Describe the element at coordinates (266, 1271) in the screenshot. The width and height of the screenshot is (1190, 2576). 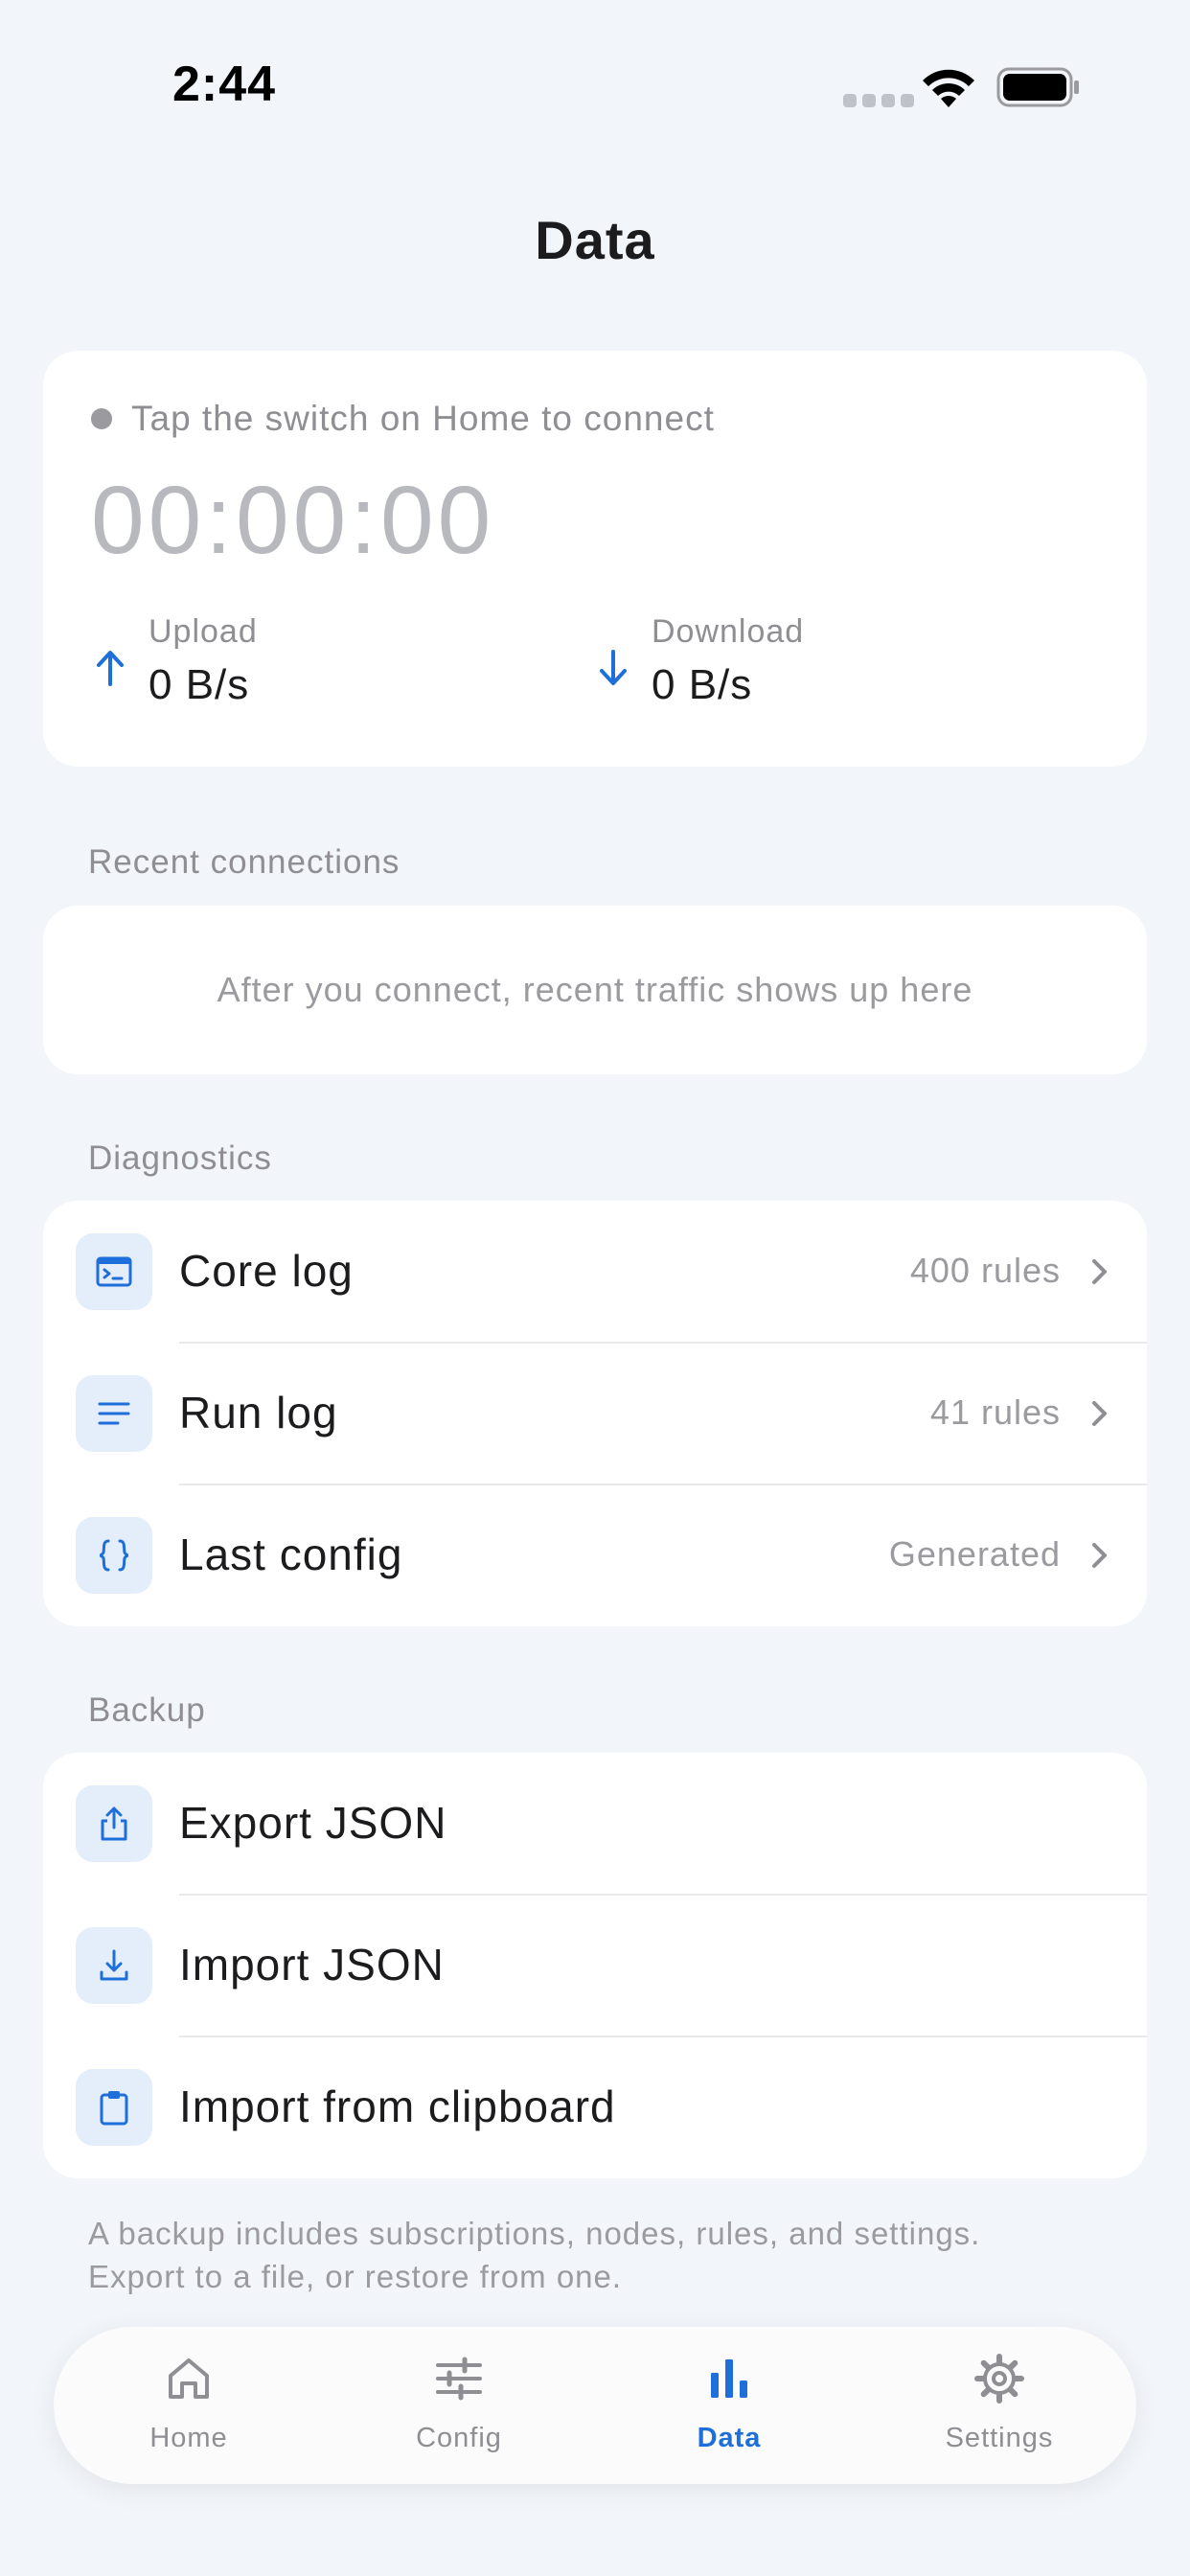
I see `core-log-label: Core log` at that location.